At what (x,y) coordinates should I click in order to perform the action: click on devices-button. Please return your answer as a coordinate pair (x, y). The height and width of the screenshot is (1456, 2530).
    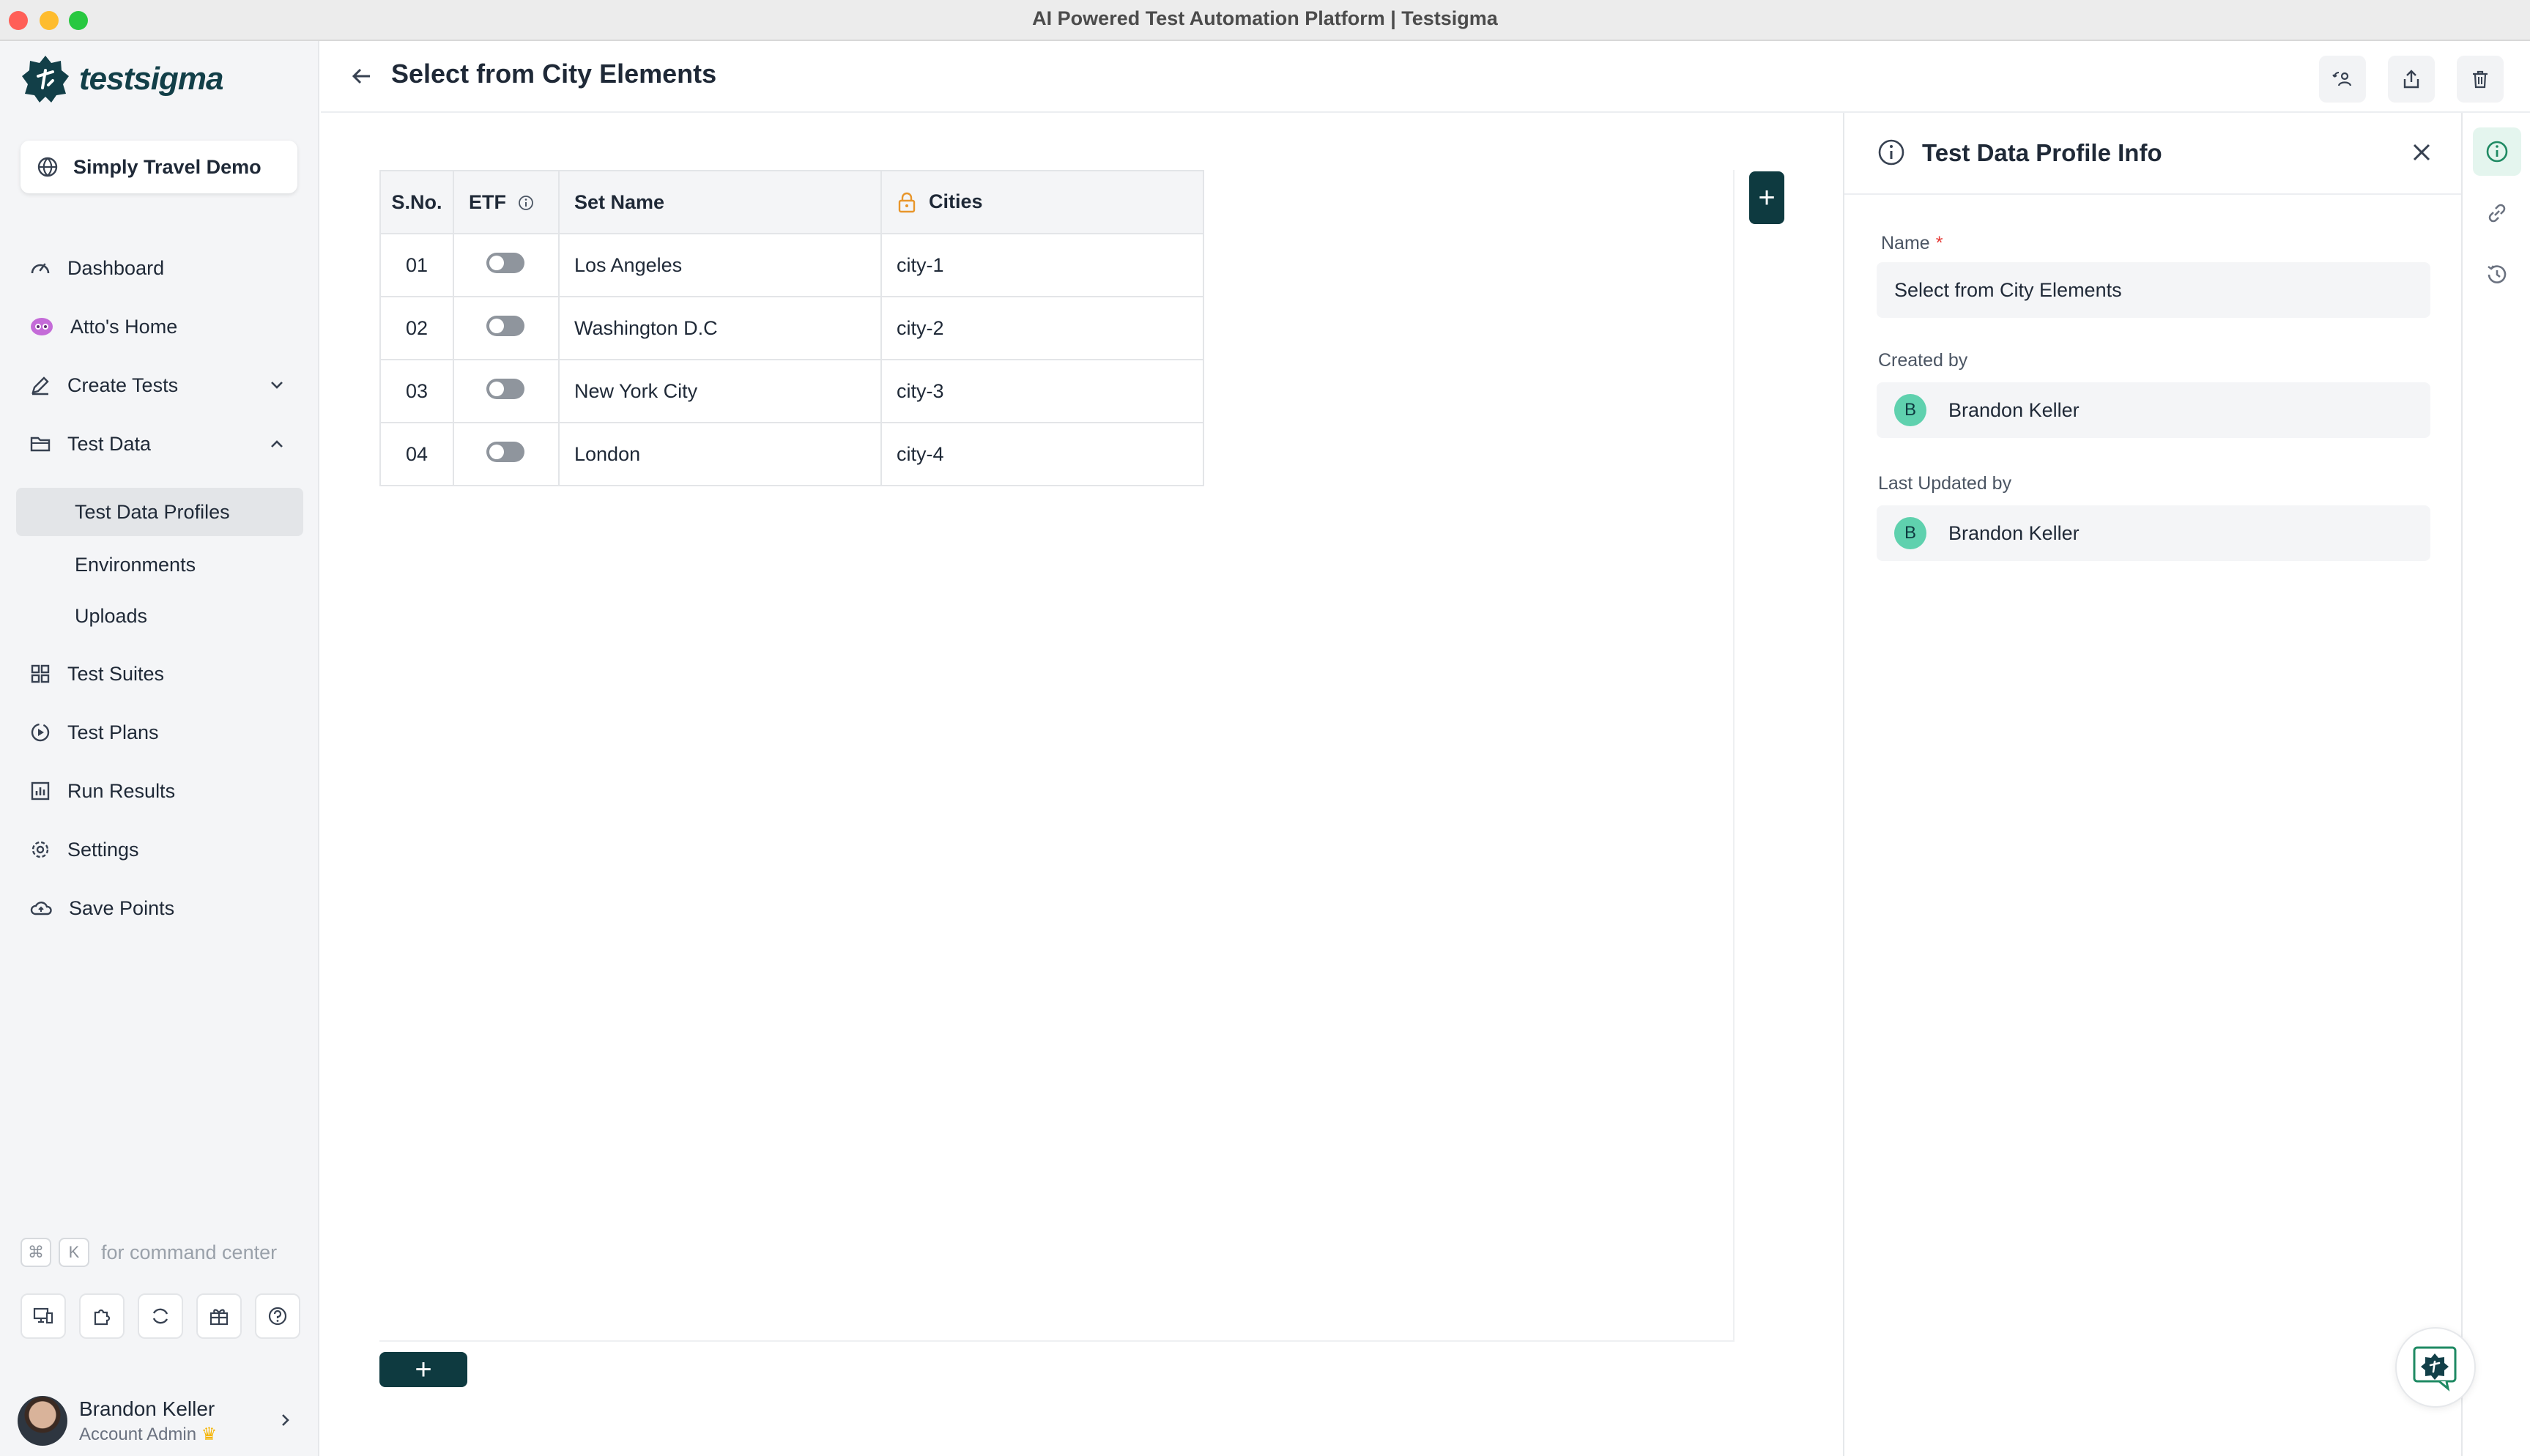
    Looking at the image, I should click on (43, 1316).